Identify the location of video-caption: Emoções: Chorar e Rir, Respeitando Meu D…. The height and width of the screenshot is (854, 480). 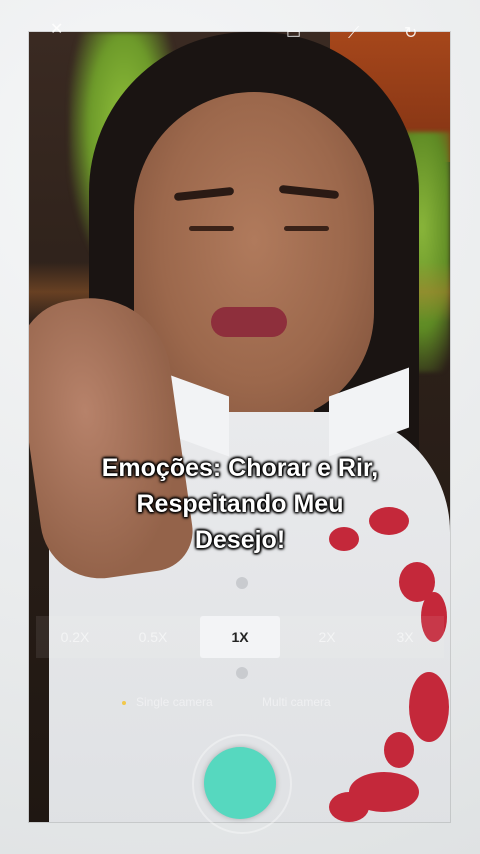
(240, 504).